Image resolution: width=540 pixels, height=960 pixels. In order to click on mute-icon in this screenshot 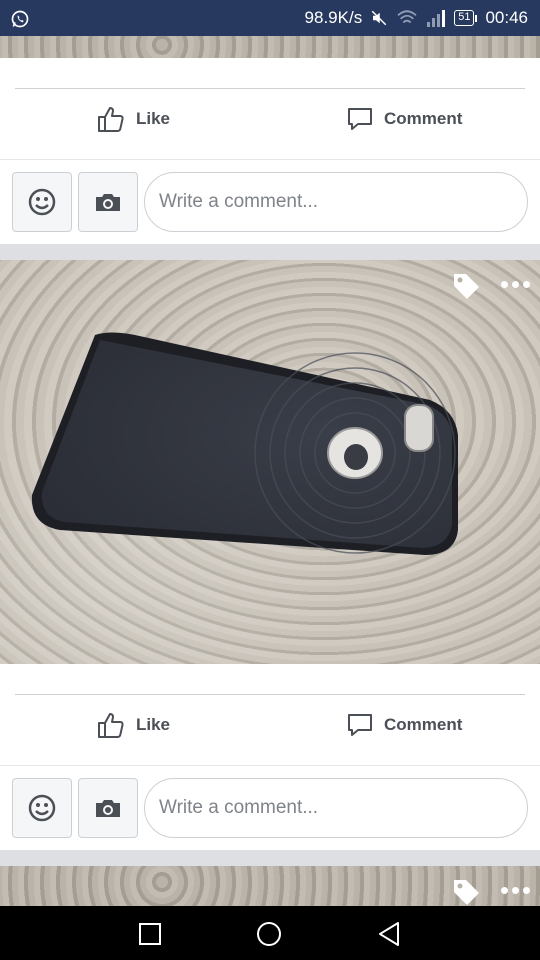, I will do `click(379, 18)`.